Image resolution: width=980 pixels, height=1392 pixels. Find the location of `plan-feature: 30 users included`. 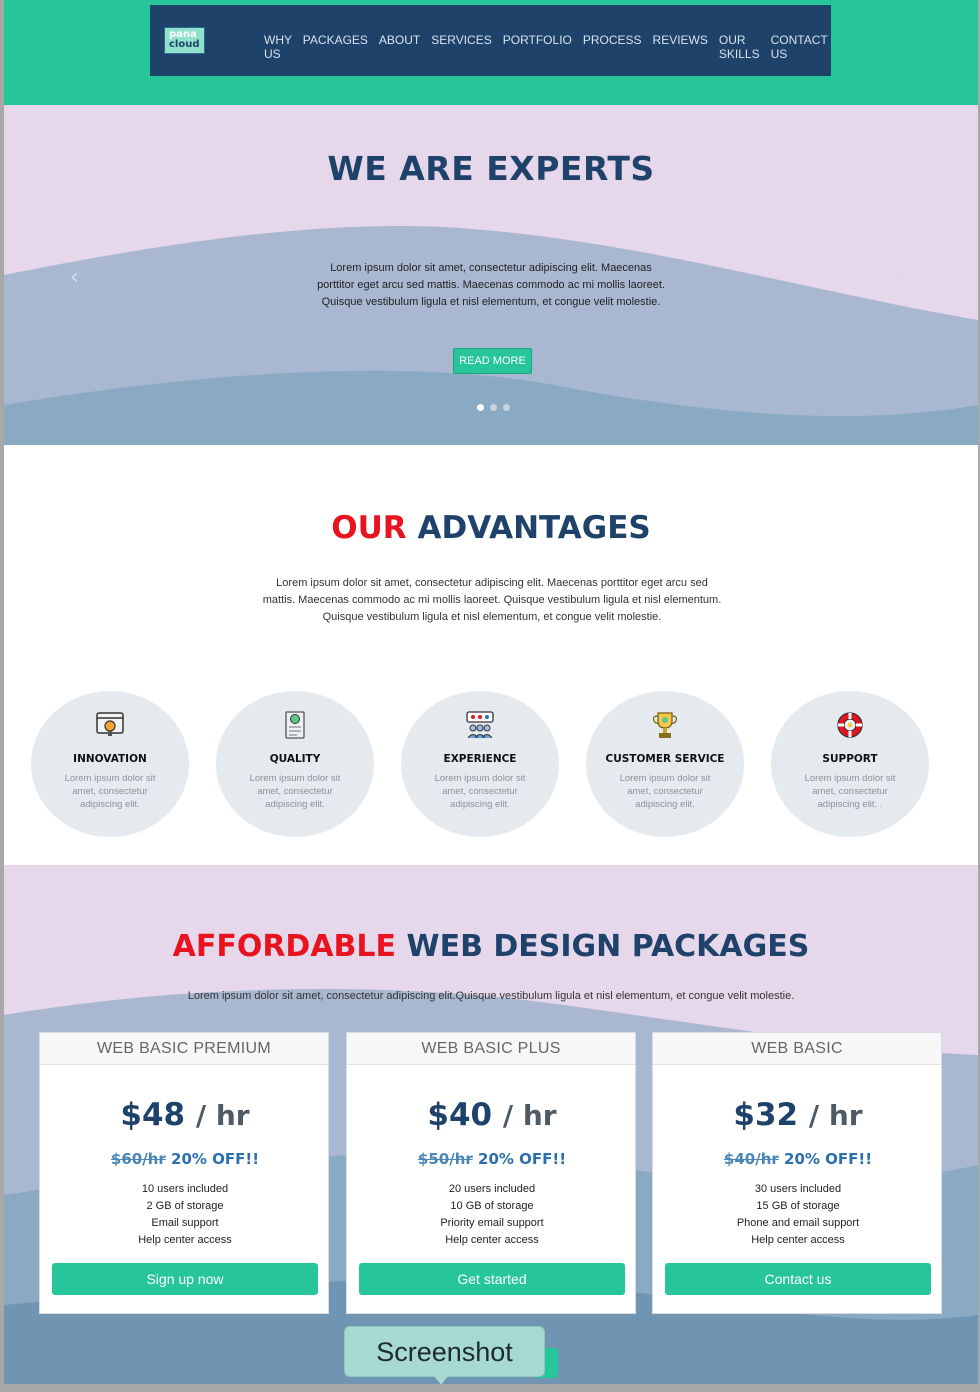

plan-feature: 30 users included is located at coordinates (798, 1189).